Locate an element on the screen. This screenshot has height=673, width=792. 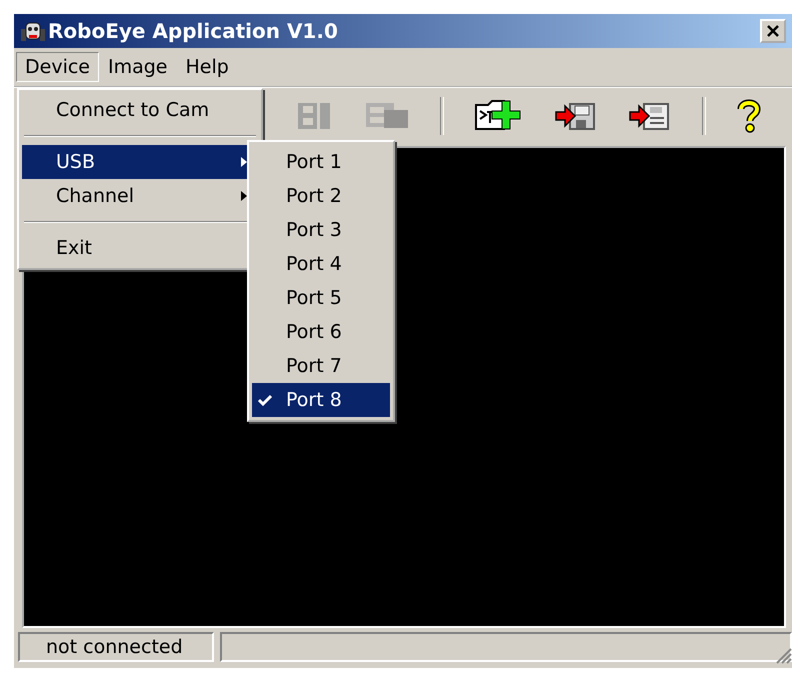
arrow-floppy-icon is located at coordinates (576, 116).